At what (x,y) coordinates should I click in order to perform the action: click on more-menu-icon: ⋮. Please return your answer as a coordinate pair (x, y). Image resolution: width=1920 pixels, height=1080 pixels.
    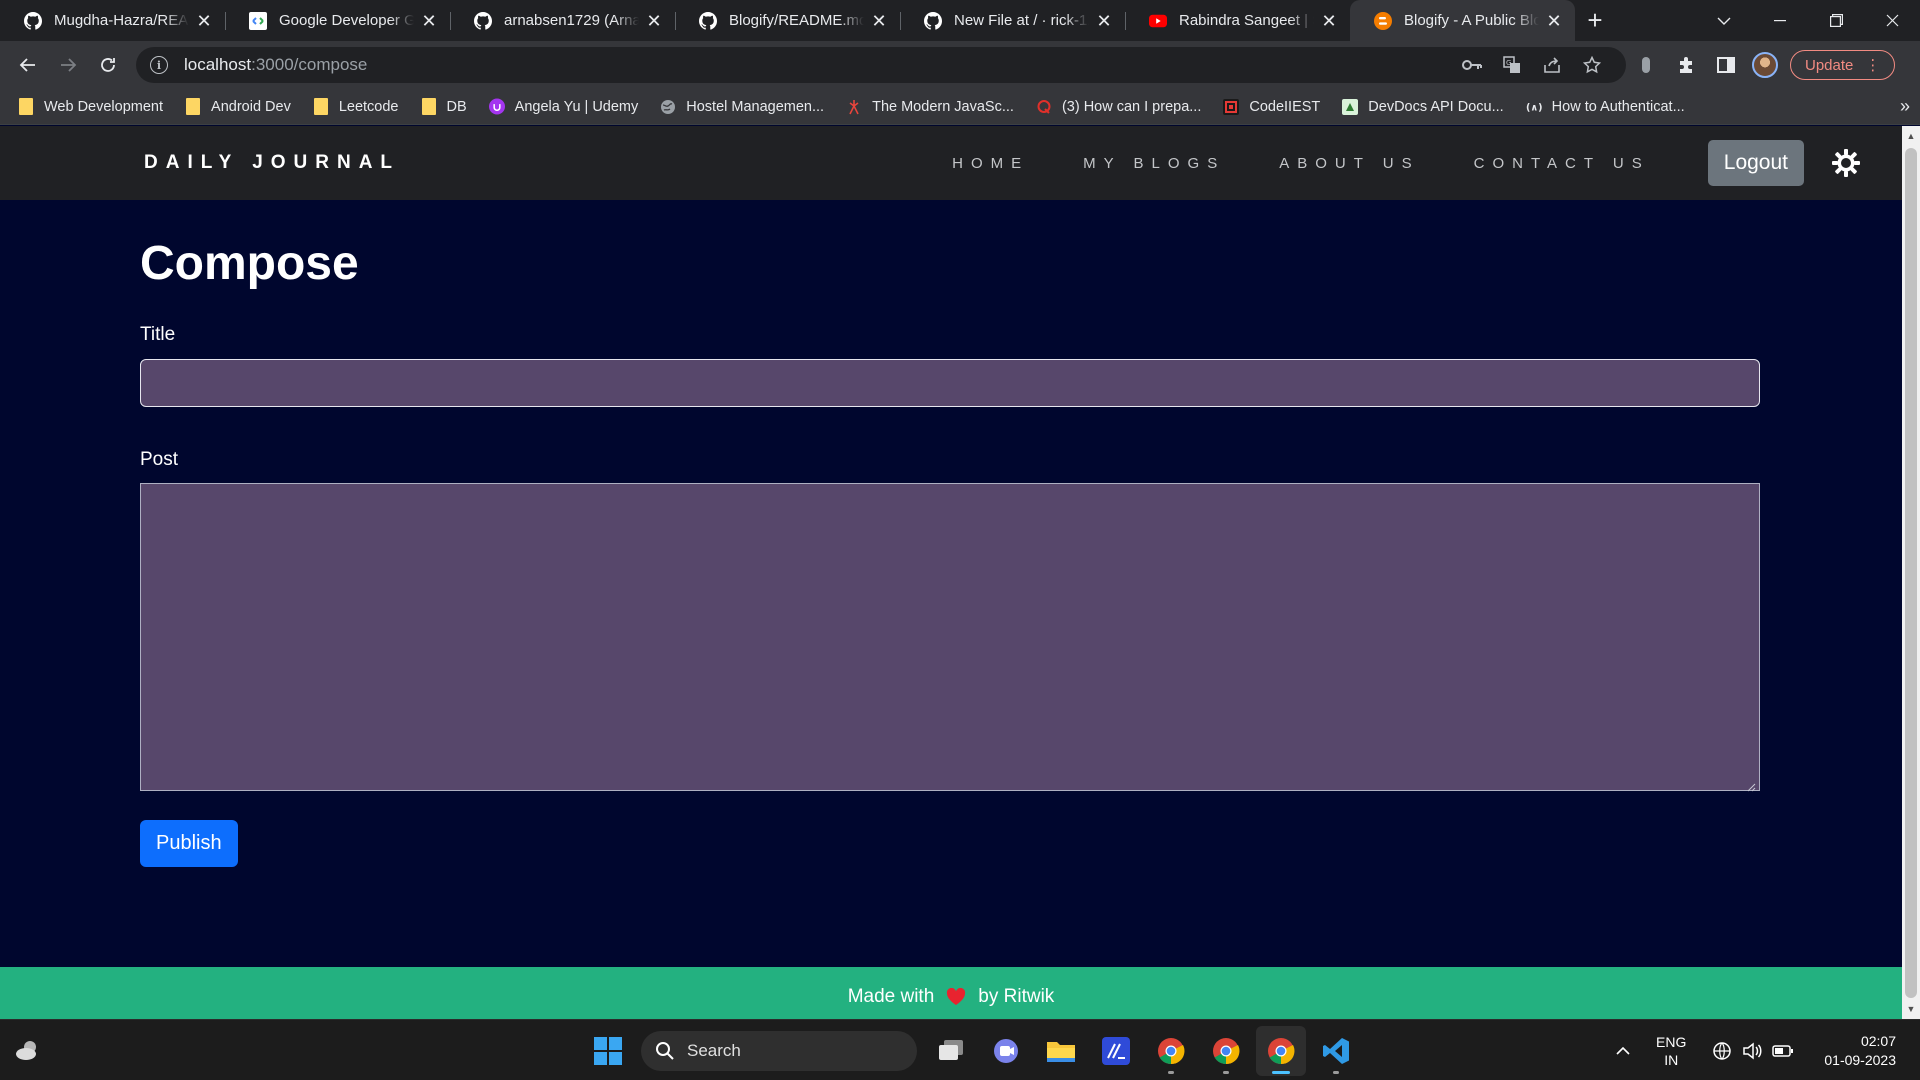
    Looking at the image, I should click on (1872, 65).